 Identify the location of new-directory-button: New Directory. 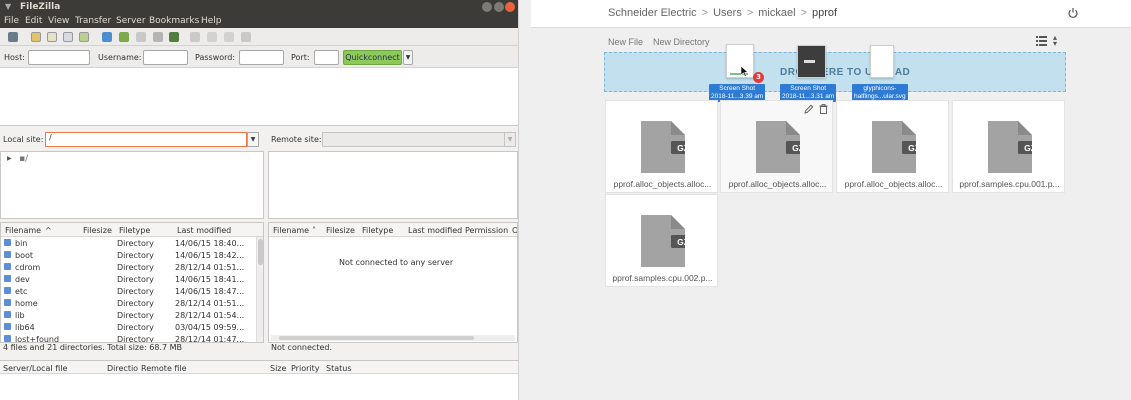
(681, 42).